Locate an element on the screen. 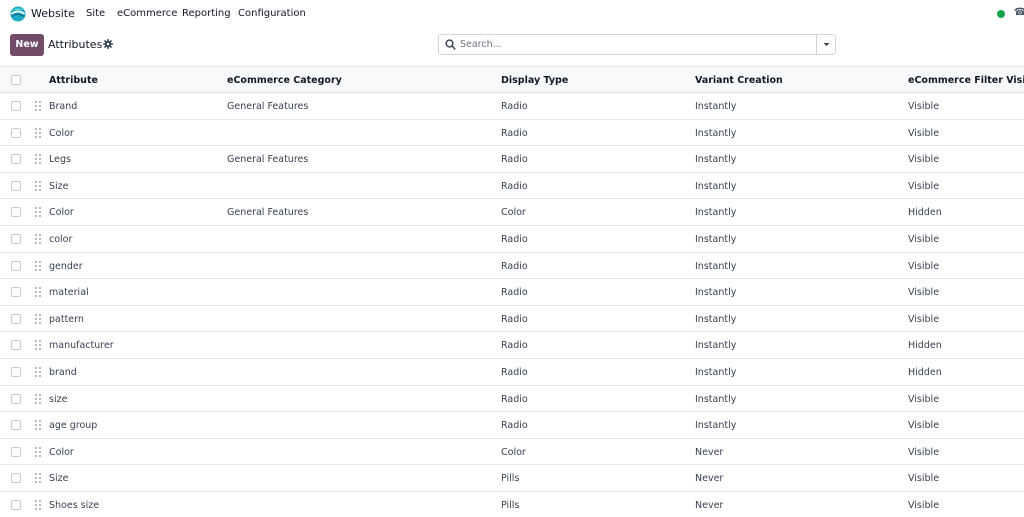  app-name: Website is located at coordinates (53, 13).